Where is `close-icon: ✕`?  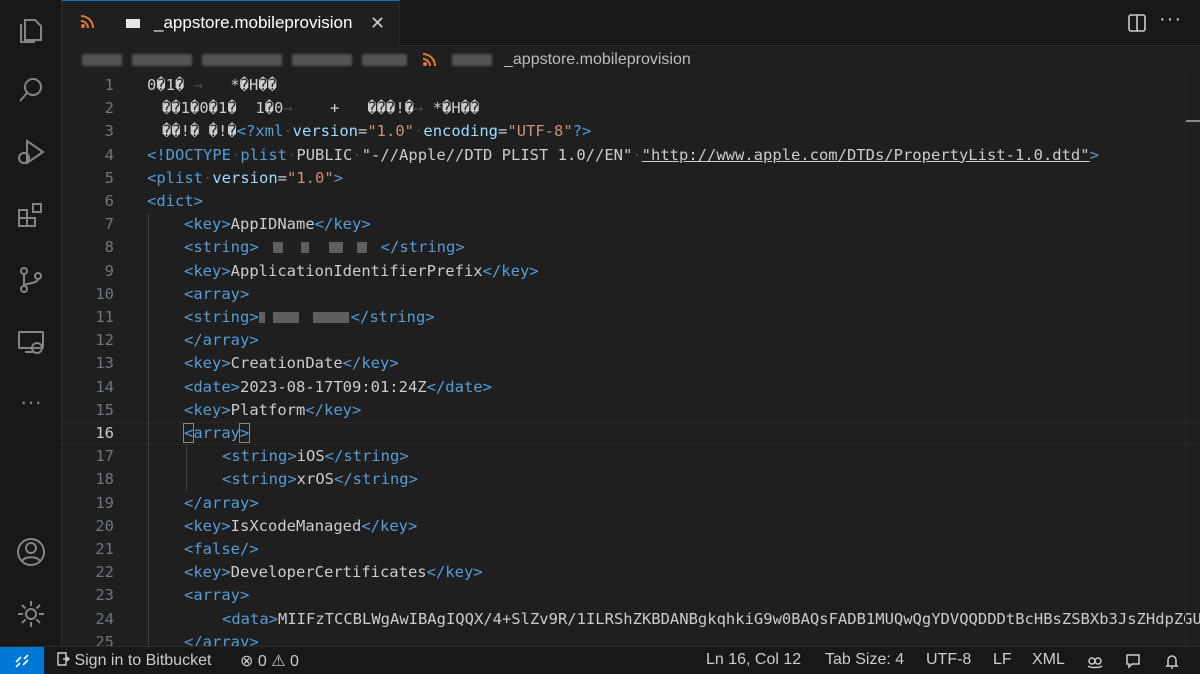
close-icon: ✕ is located at coordinates (377, 23).